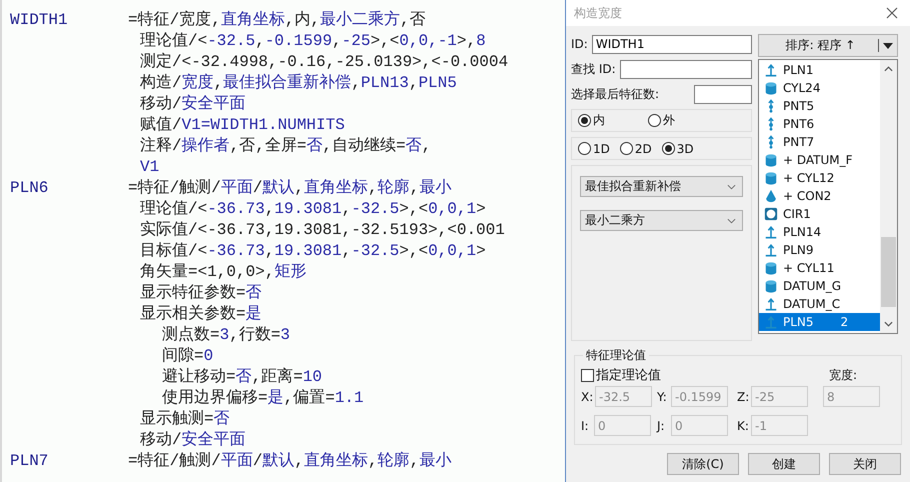  What do you see at coordinates (615, 94) in the screenshot?
I see `last-features-label: 选择最后特征数:` at bounding box center [615, 94].